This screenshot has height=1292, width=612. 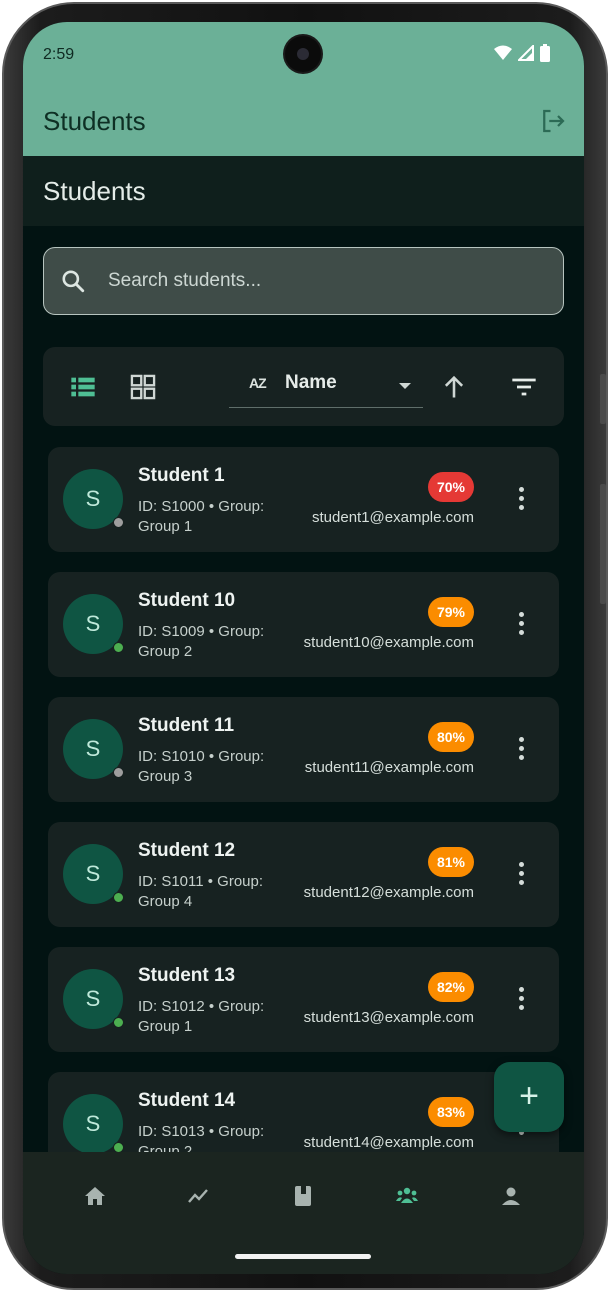 I want to click on score-badge: 81%, so click(x=450, y=862).